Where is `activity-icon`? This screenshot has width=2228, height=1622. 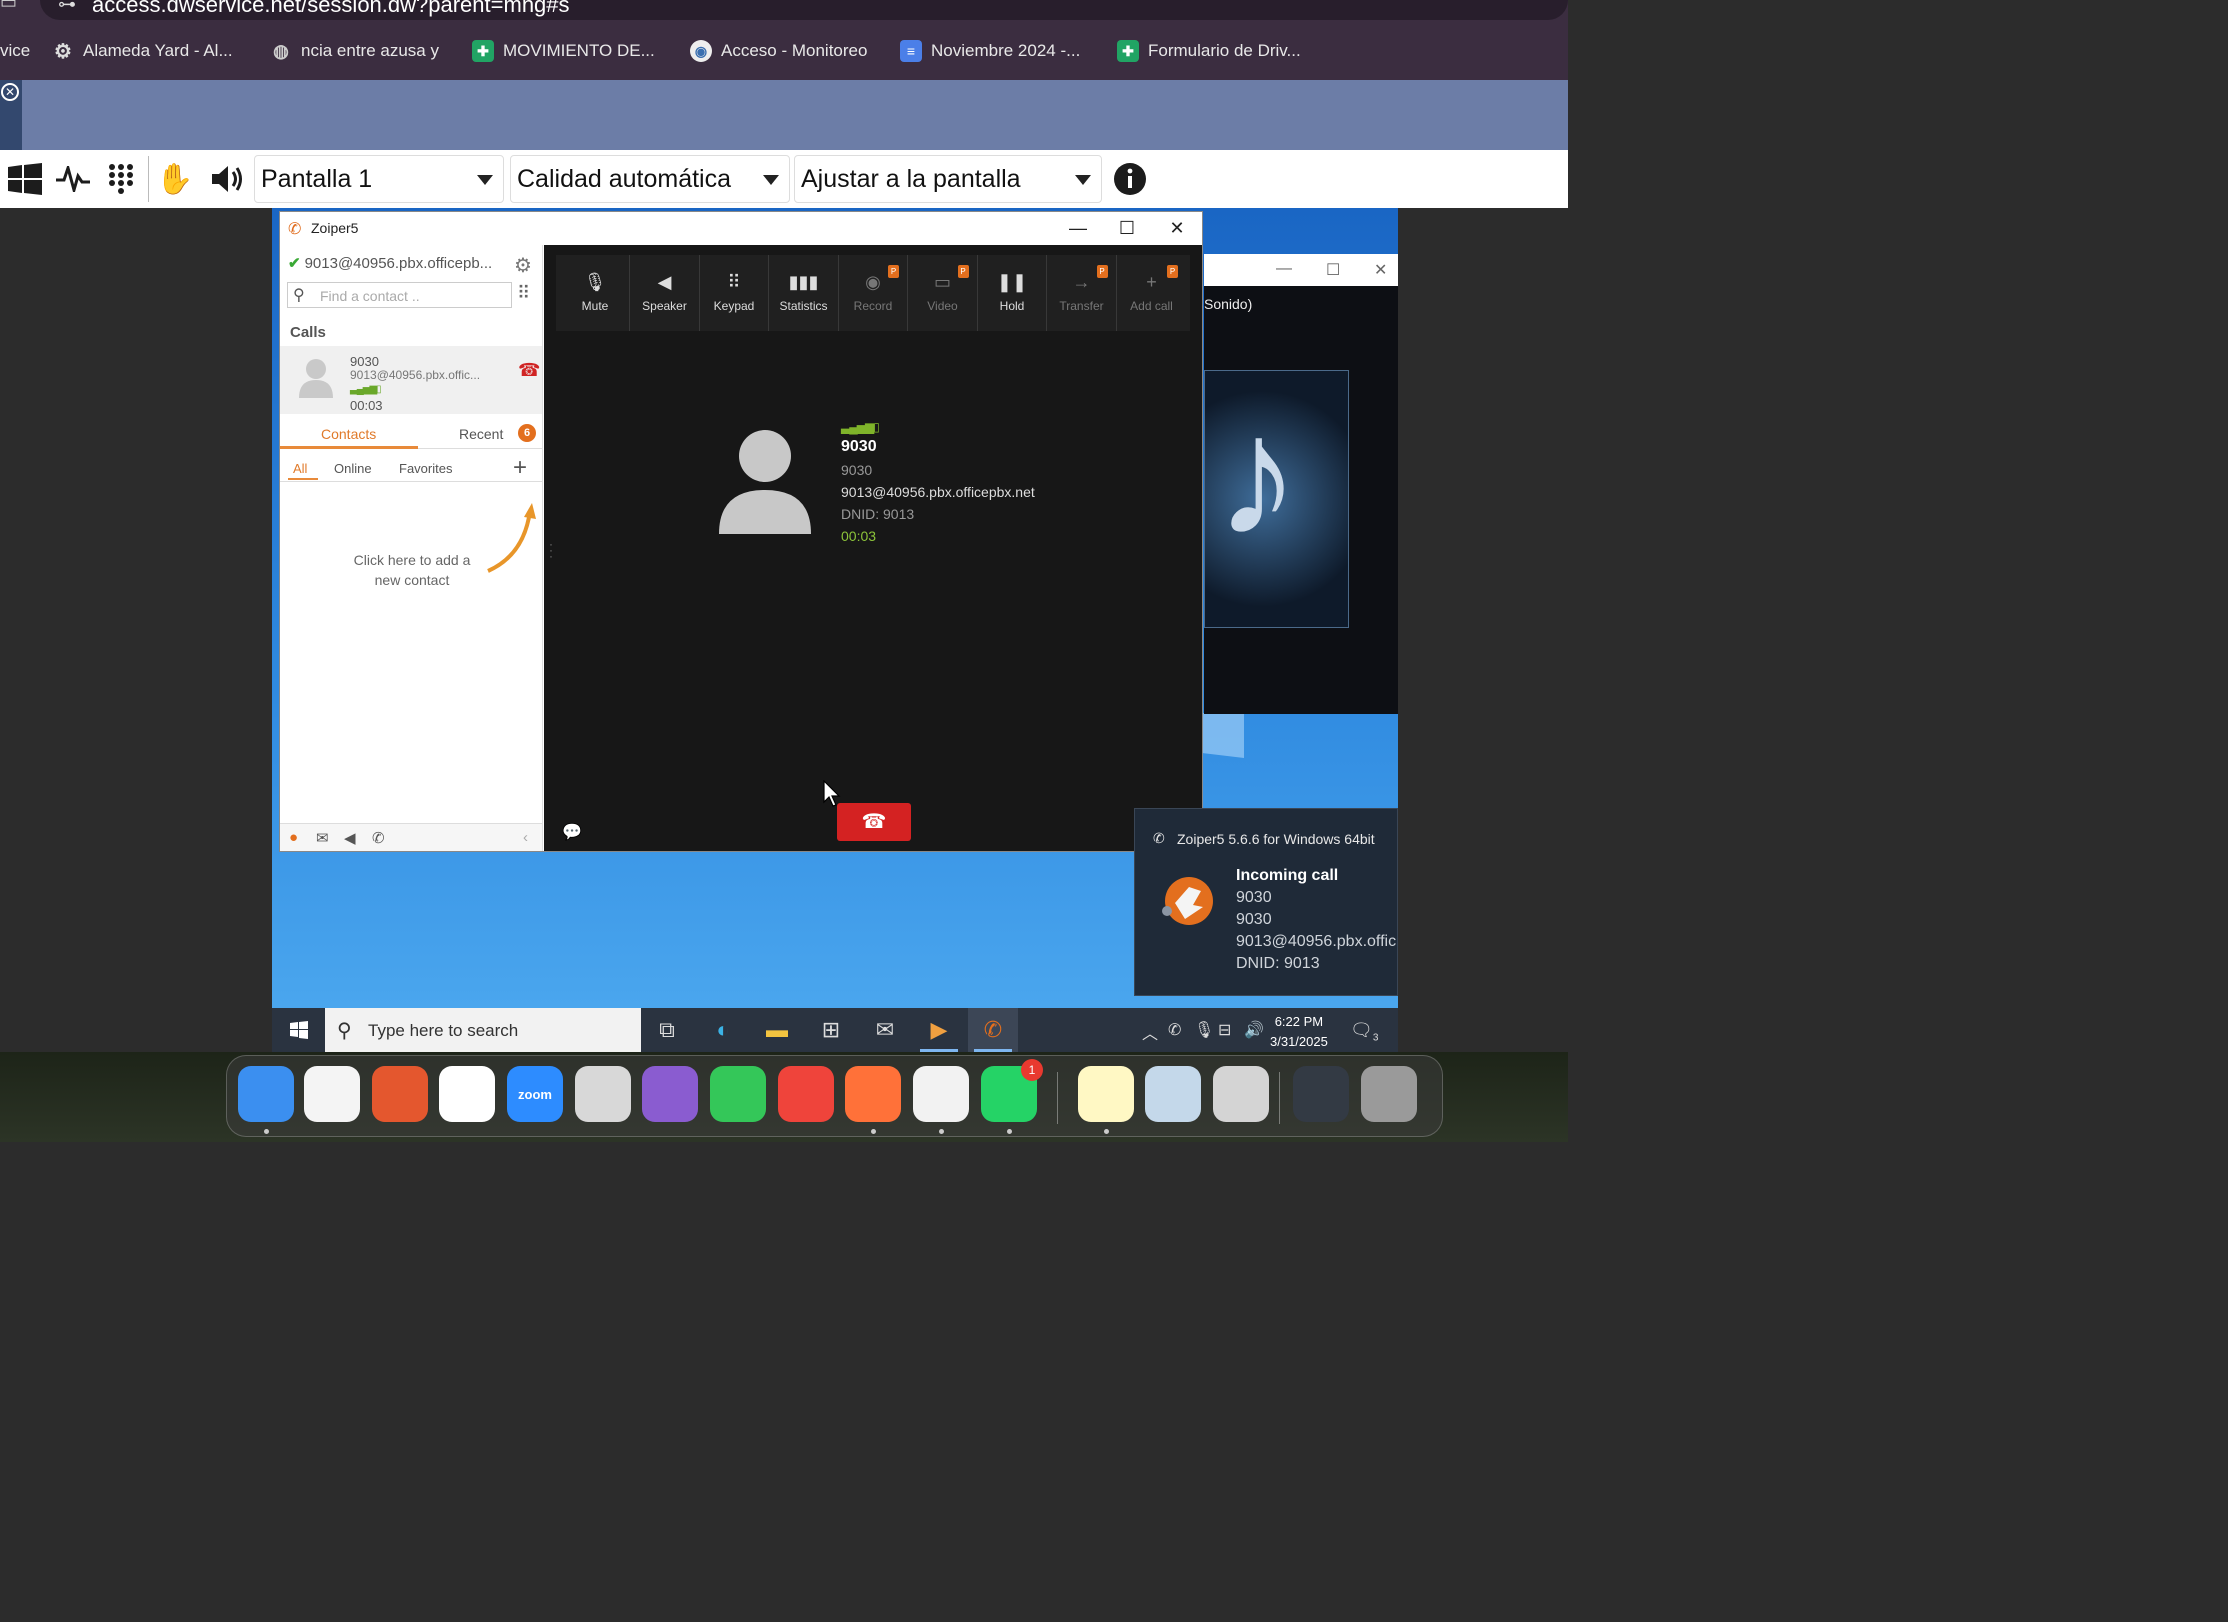
activity-icon is located at coordinates (73, 179).